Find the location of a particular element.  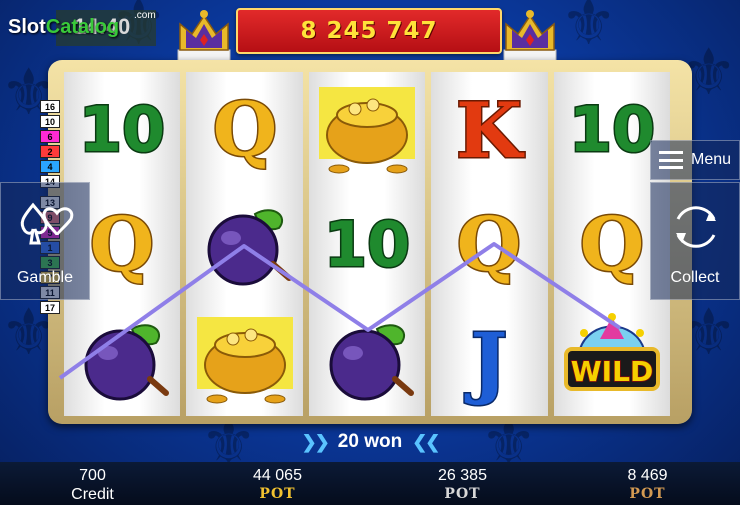

logo-brand-part1: Slot is located at coordinates (27, 27).